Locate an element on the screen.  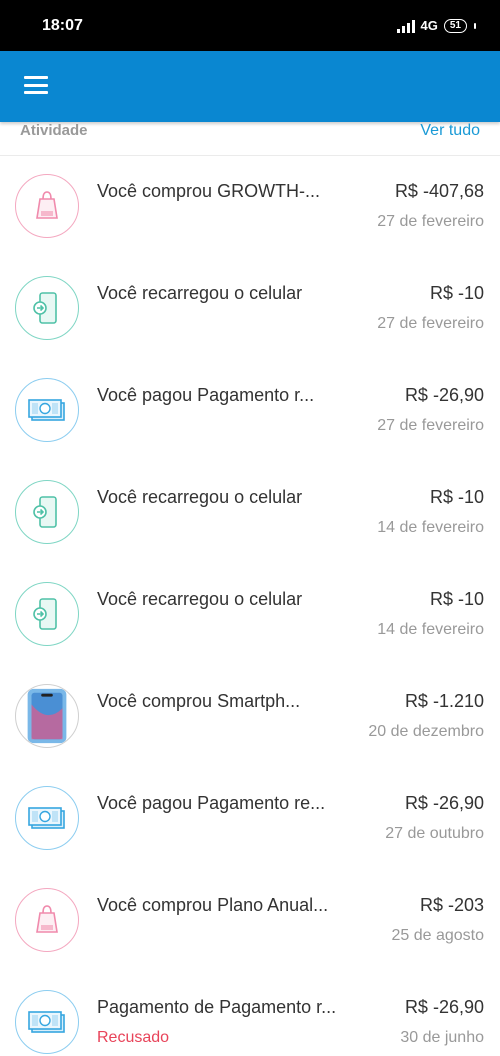
activity-amount: R$ -1.210 is located at coordinates (444, 701).